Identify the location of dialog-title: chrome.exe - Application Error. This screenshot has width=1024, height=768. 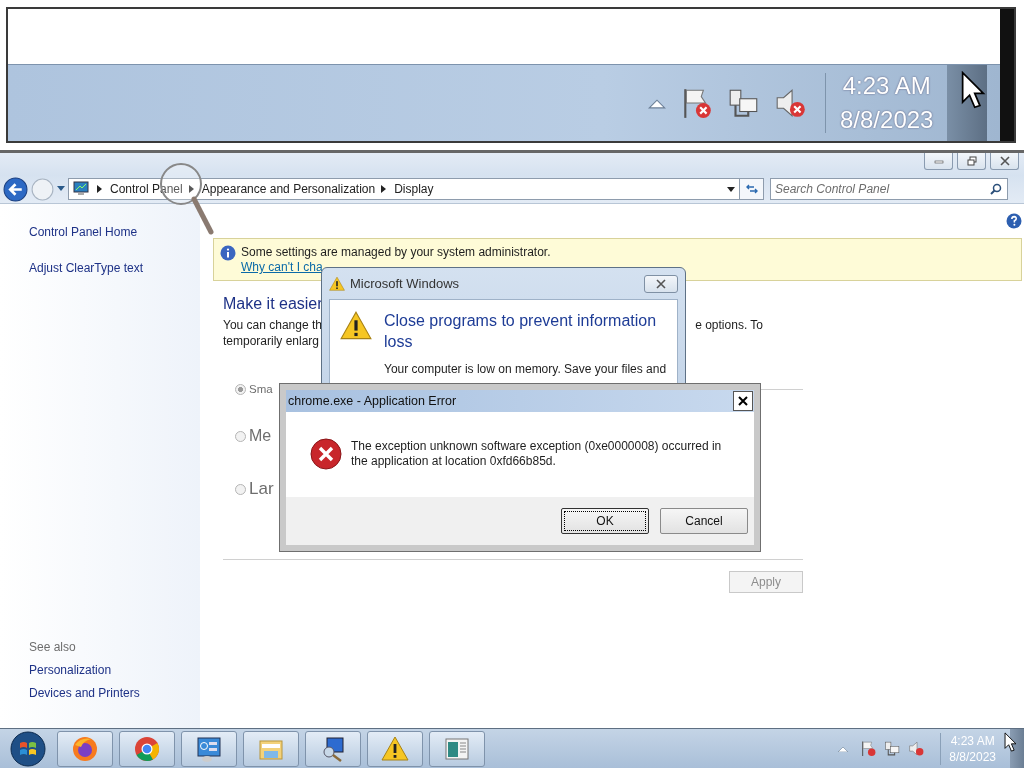
(372, 401).